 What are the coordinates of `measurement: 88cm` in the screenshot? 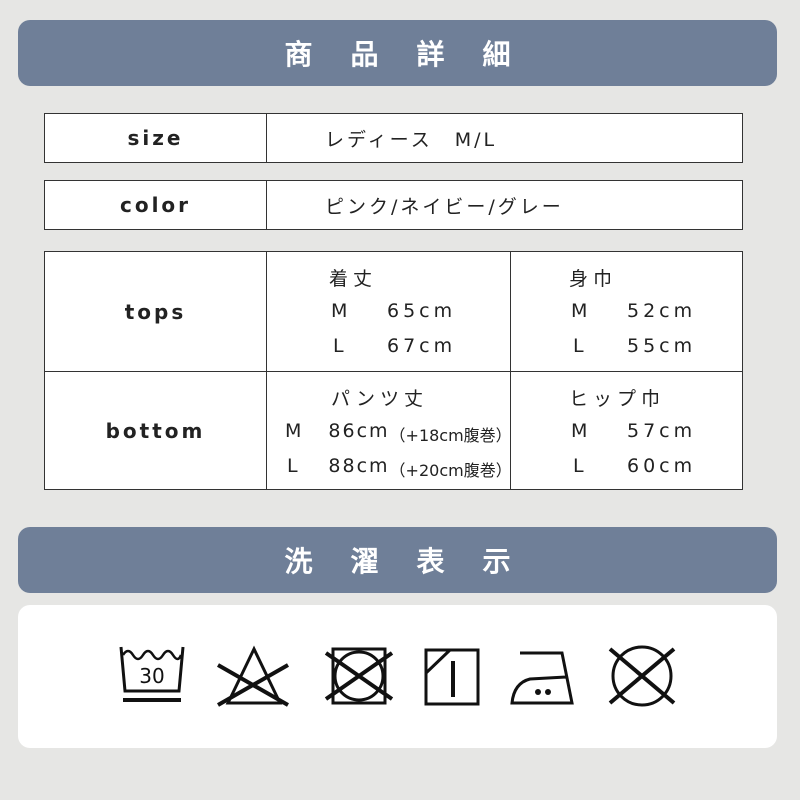 It's located at (359, 466).